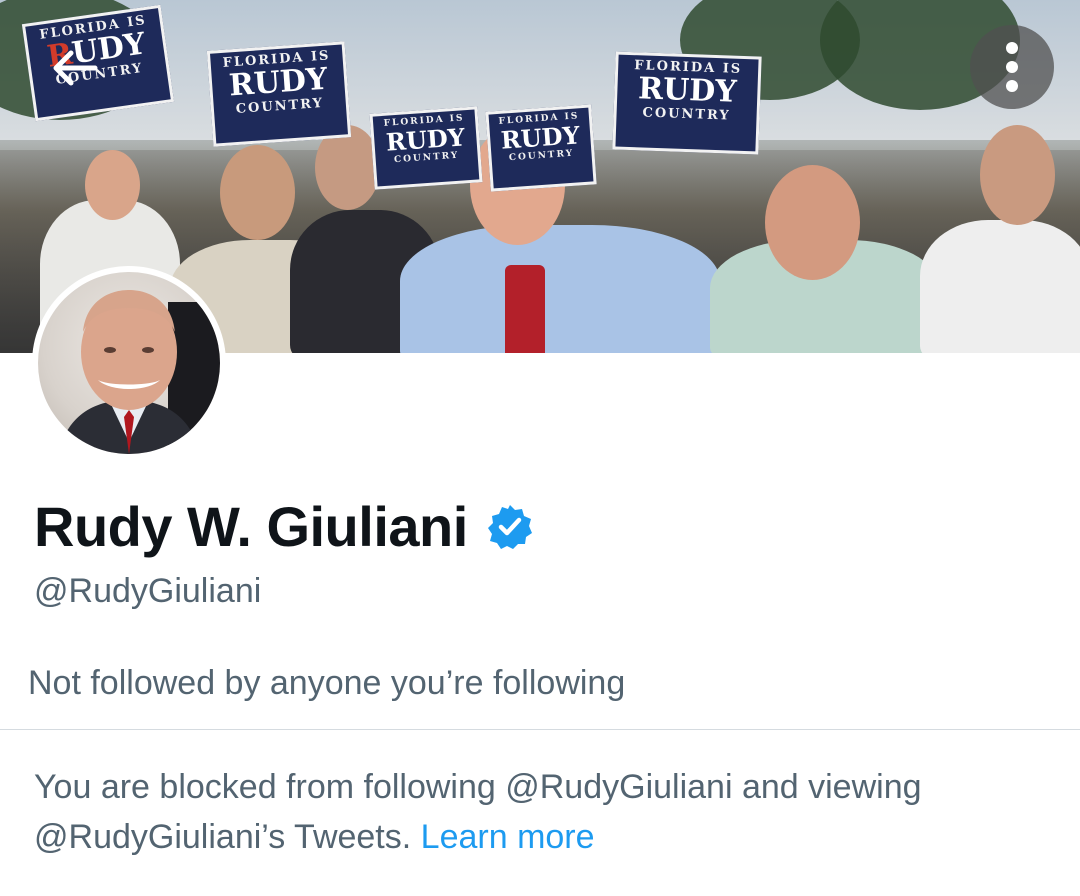  I want to click on profile-handle: @RudyGiuliani, so click(148, 591).